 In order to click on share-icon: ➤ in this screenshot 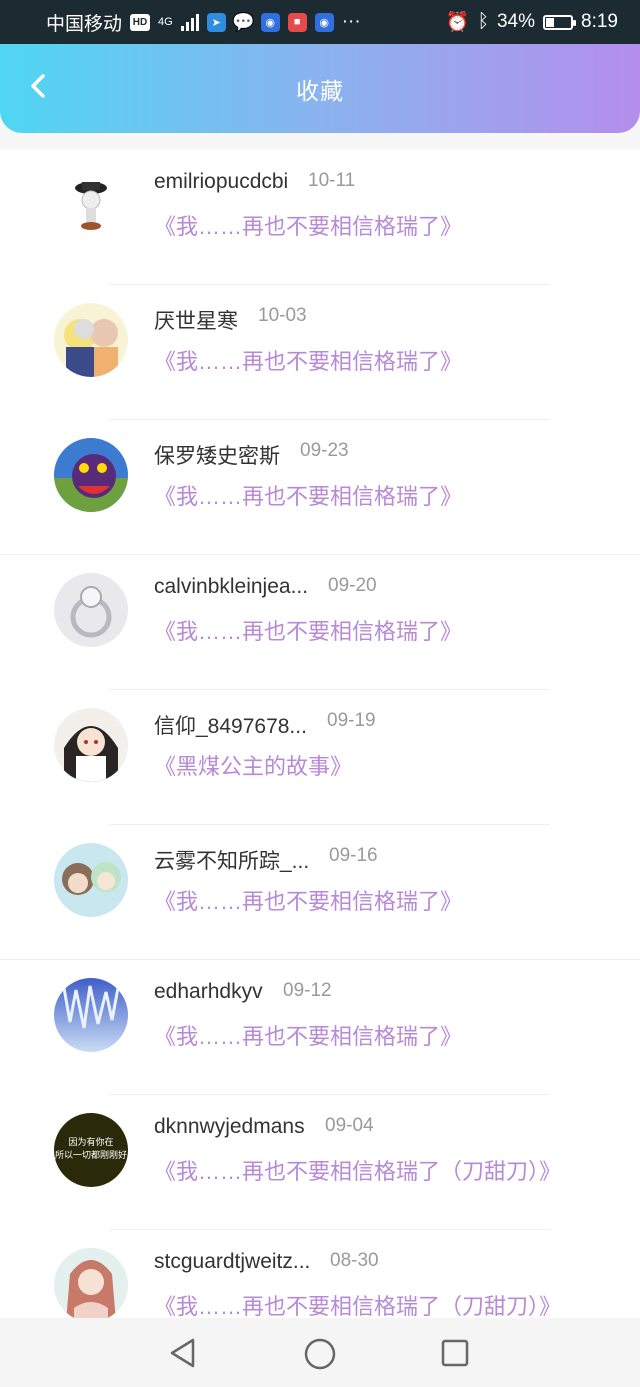, I will do `click(216, 22)`.